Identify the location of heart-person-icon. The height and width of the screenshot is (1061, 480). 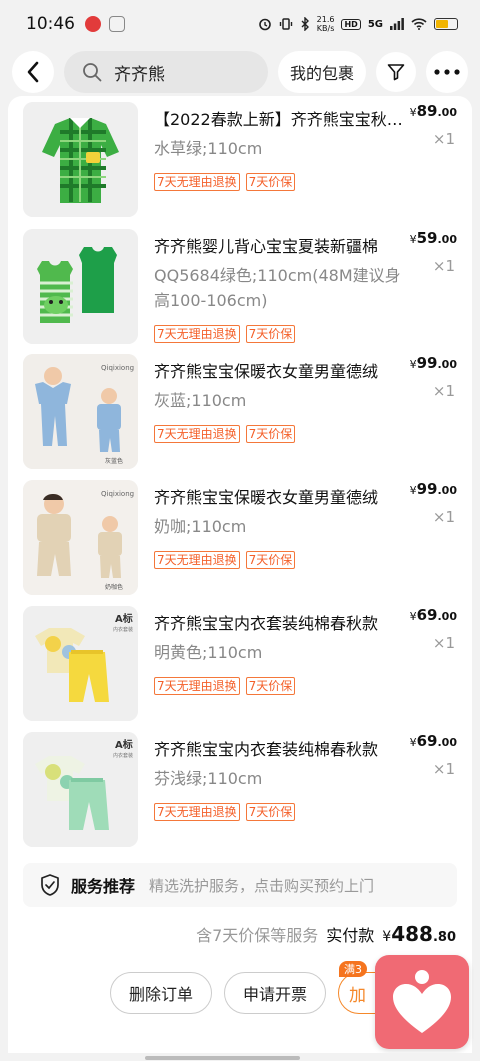
(422, 1001).